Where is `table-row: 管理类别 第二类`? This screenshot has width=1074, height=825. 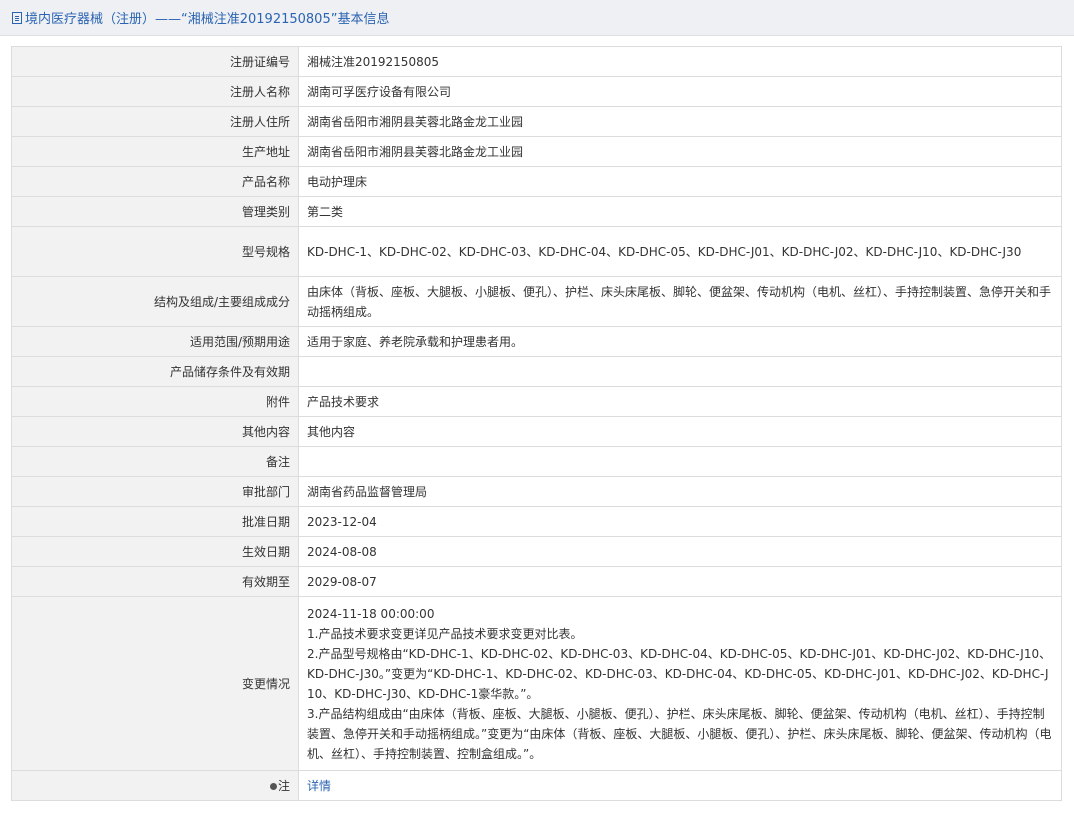
table-row: 管理类别 第二类 is located at coordinates (536, 211).